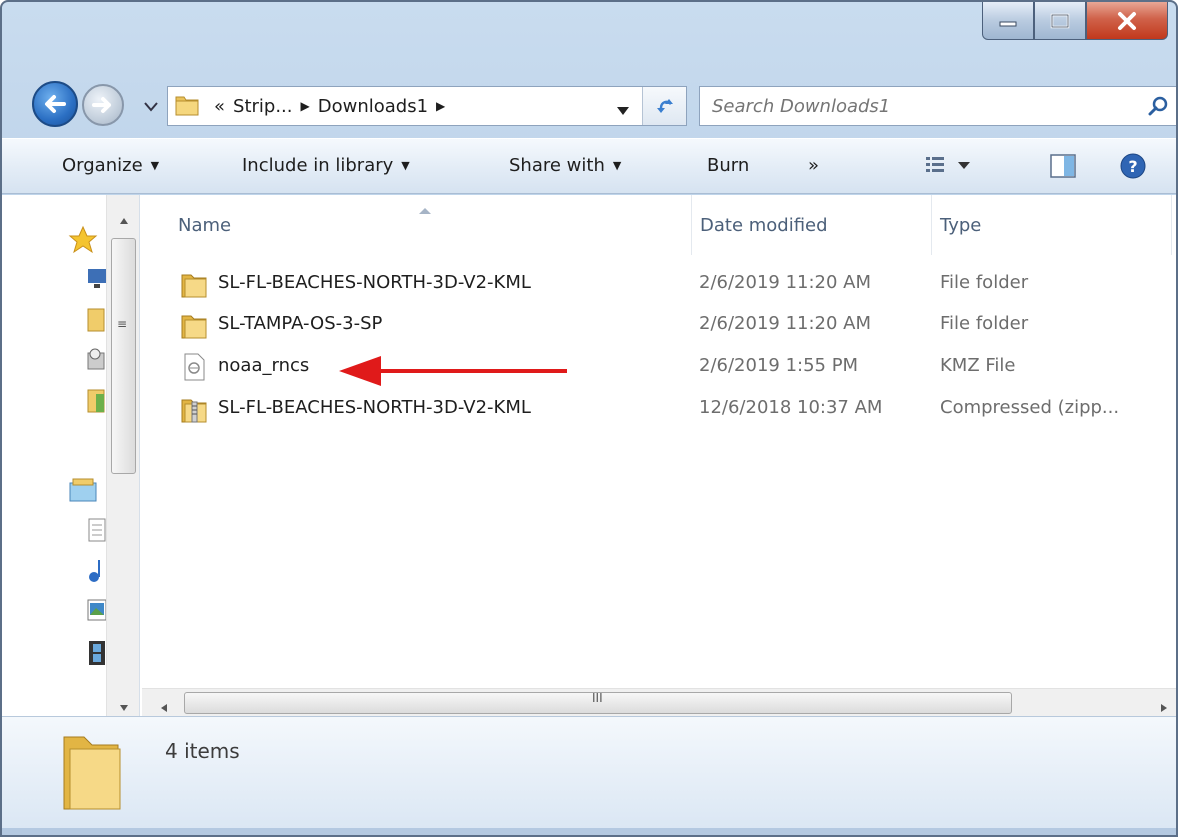 This screenshot has width=1178, height=837. I want to click on change-view-button, so click(954, 168).